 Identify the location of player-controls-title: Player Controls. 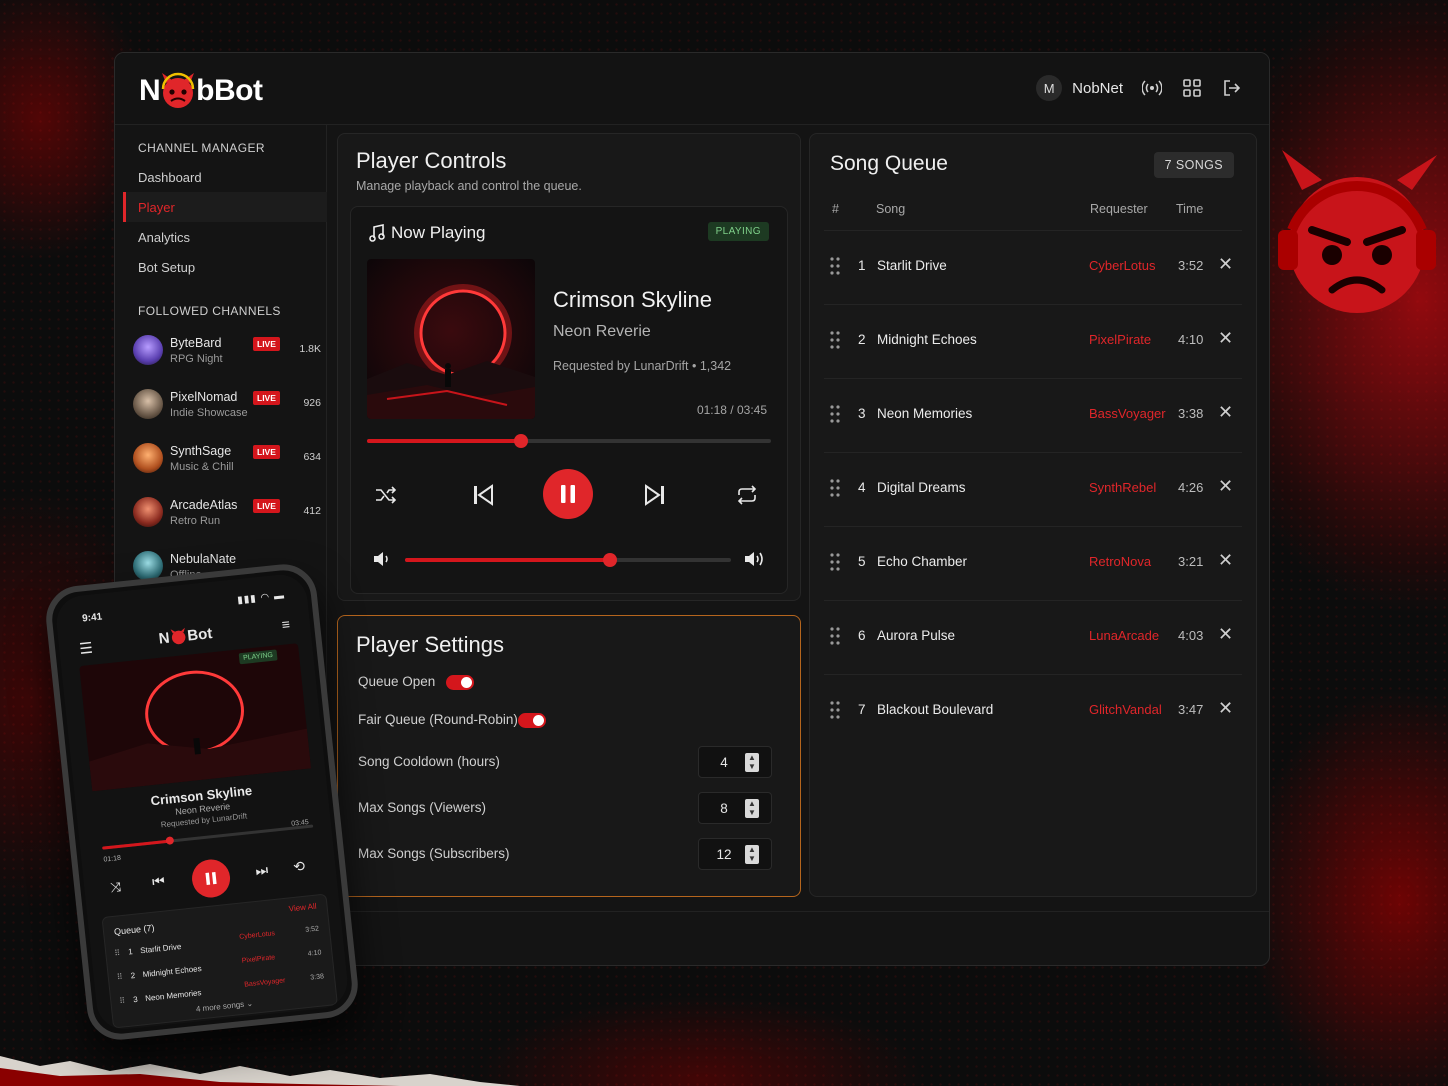
(431, 160).